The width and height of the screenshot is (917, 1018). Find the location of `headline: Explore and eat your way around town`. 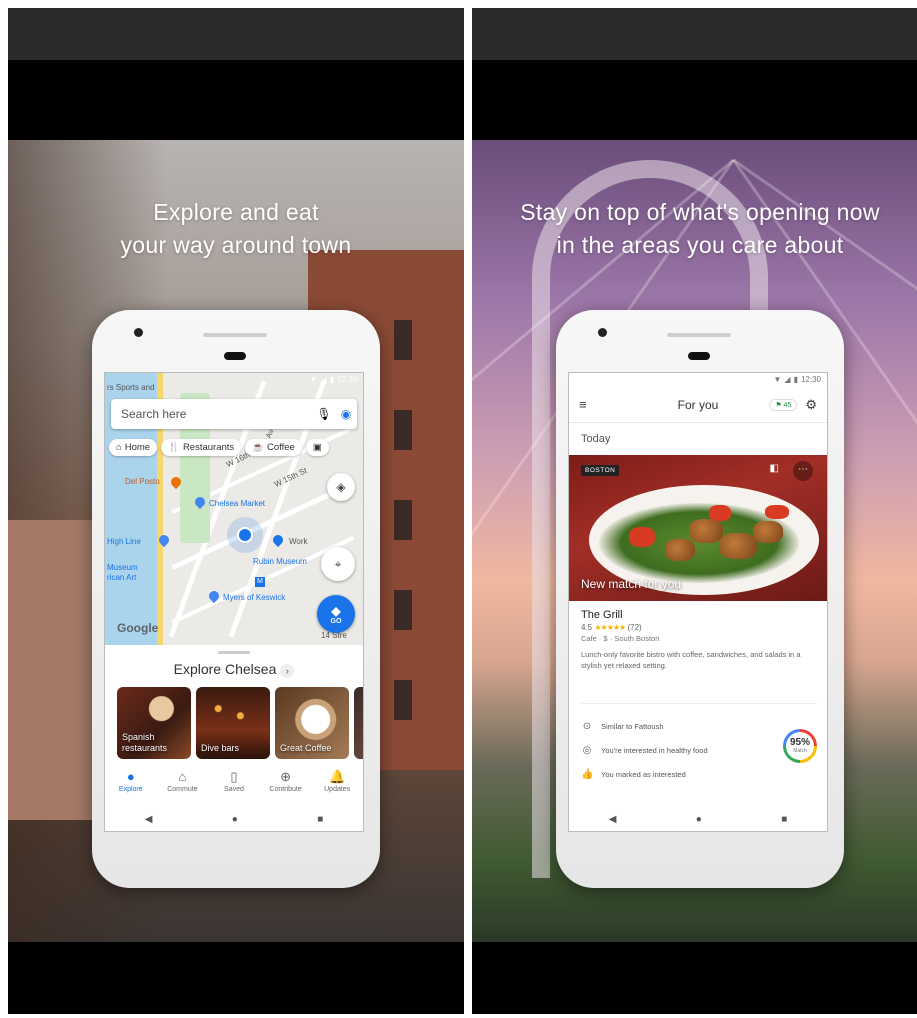

headline: Explore and eat your way around town is located at coordinates (236, 229).